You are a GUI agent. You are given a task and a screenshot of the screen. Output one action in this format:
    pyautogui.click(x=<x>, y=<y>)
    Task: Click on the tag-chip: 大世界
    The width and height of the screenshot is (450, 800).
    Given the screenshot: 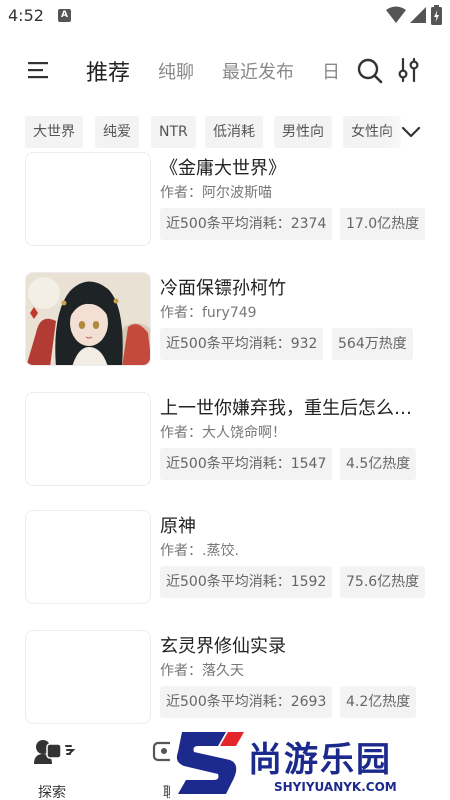 What is the action you would take?
    pyautogui.click(x=54, y=132)
    